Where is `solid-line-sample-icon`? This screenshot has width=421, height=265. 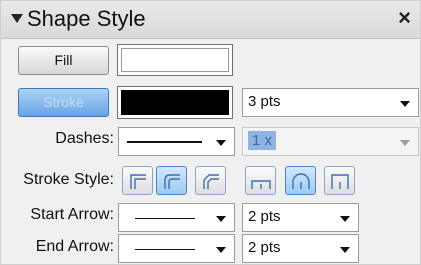 solid-line-sample-icon is located at coordinates (164, 142).